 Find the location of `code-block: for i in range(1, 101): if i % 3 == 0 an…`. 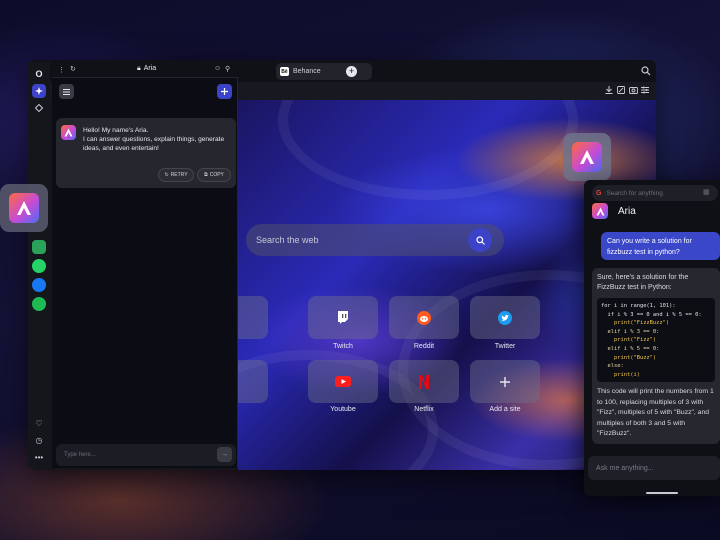

code-block: for i in range(1, 101): if i % 3 == 0 an… is located at coordinates (656, 340).